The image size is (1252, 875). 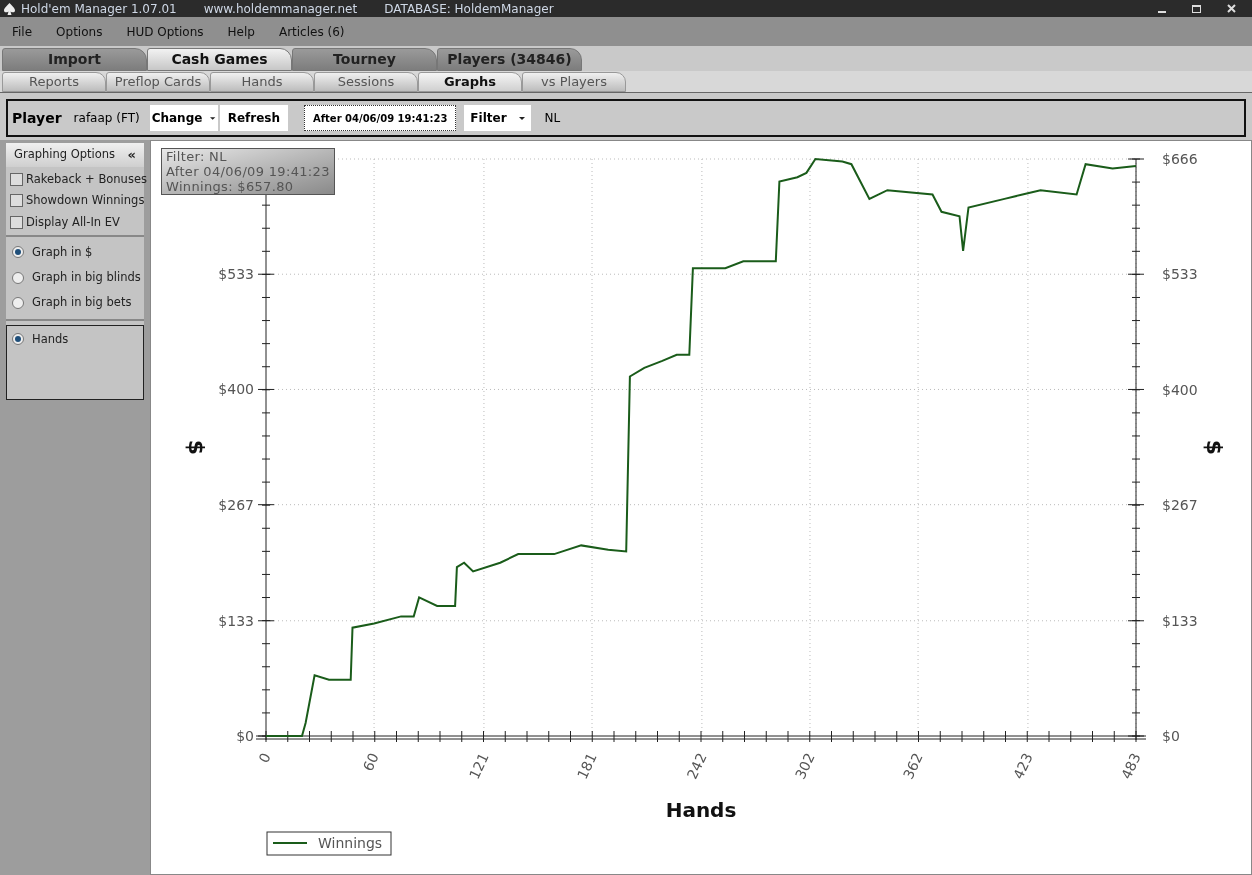 What do you see at coordinates (86, 179) in the screenshot?
I see `checkbox-label: Rakeback + Bonuses` at bounding box center [86, 179].